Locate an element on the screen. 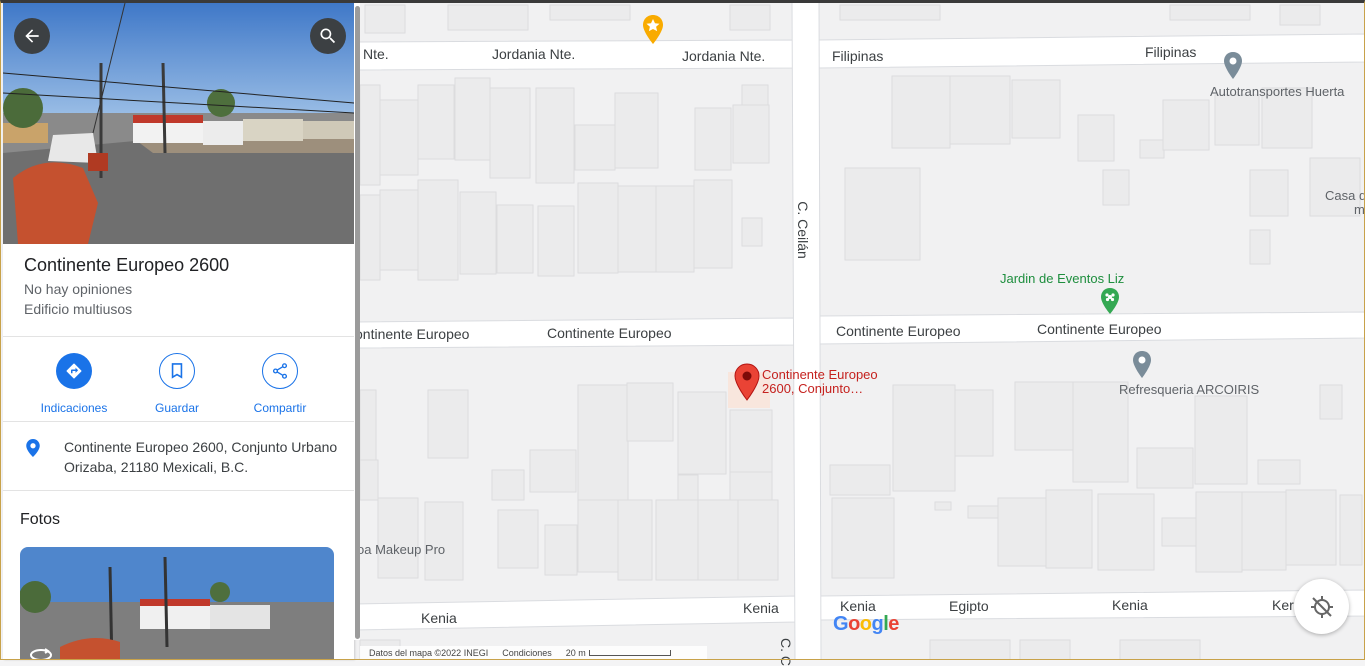 This screenshot has width=1365, height=666. panel-scrollbar is located at coordinates (357, 321).